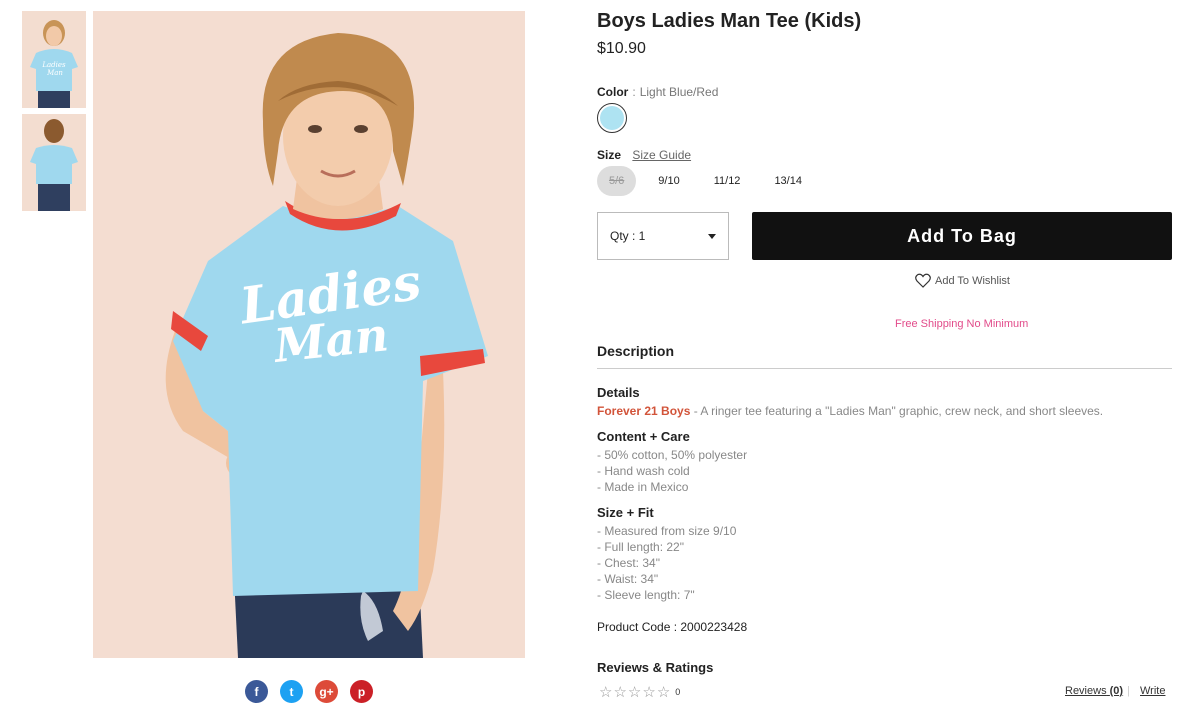  What do you see at coordinates (678, 692) in the screenshot?
I see `rating-count: 0` at bounding box center [678, 692].